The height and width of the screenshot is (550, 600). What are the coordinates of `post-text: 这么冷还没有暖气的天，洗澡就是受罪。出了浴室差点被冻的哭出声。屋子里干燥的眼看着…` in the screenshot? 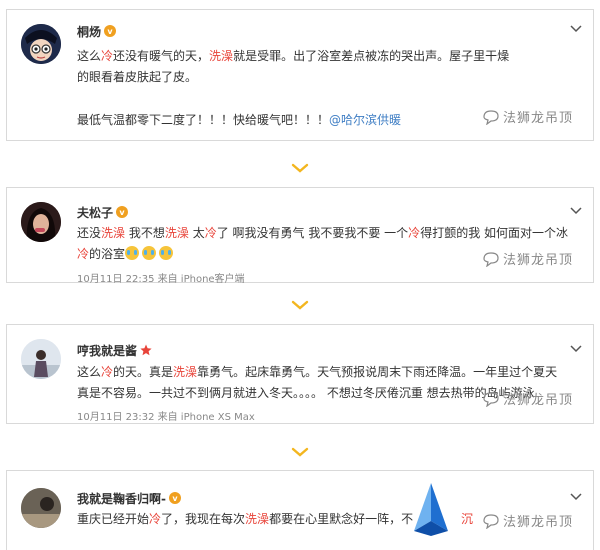 It's located at (297, 67).